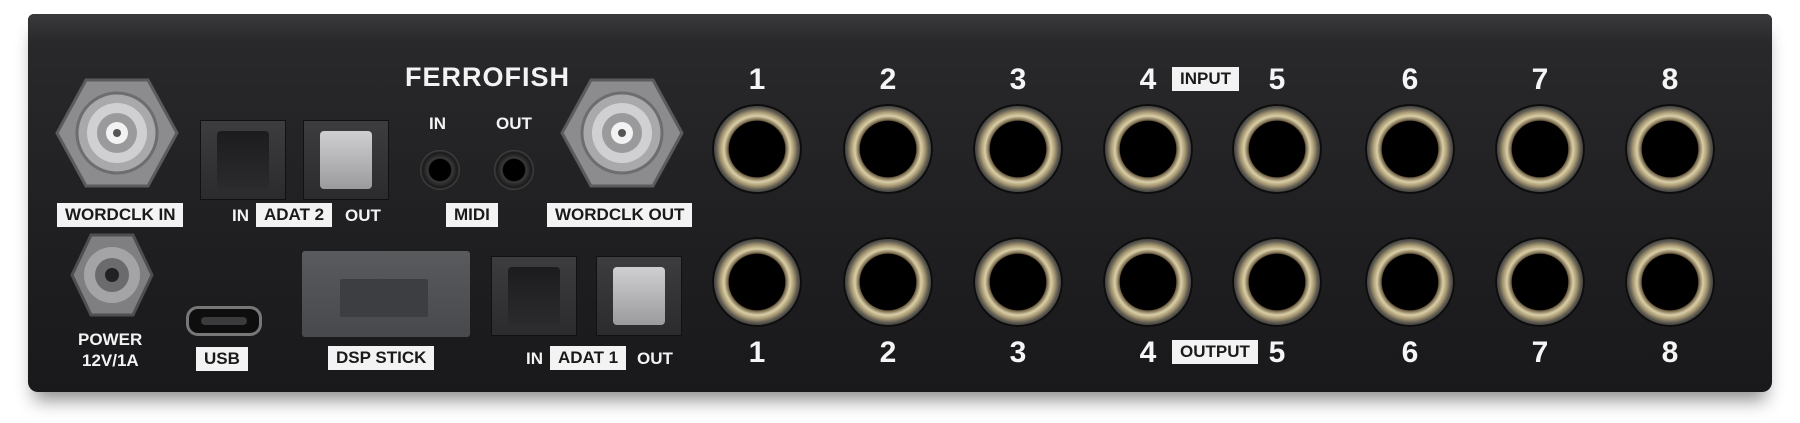 Image resolution: width=1800 pixels, height=423 pixels. Describe the element at coordinates (757, 352) in the screenshot. I see `output-number-1: 1` at that location.